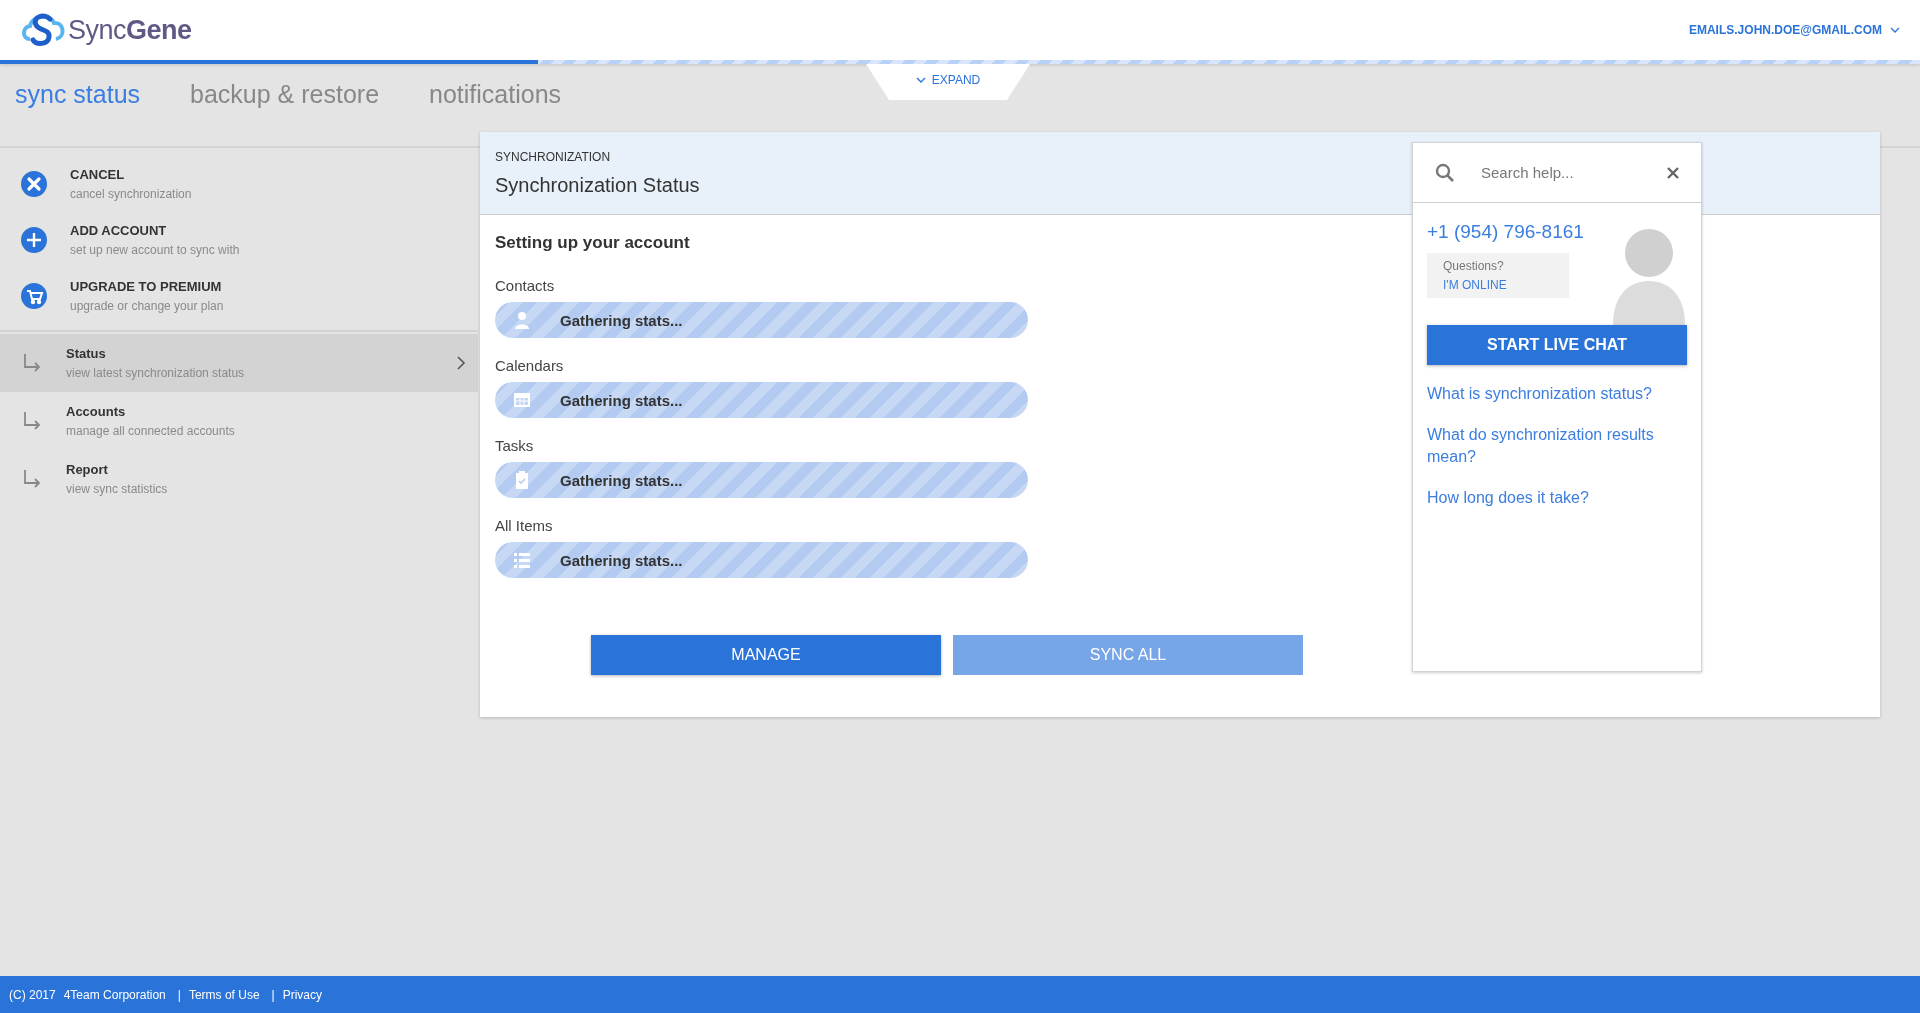 This screenshot has height=1013, width=1920. What do you see at coordinates (86, 353) in the screenshot?
I see `nav-title: Status` at bounding box center [86, 353].